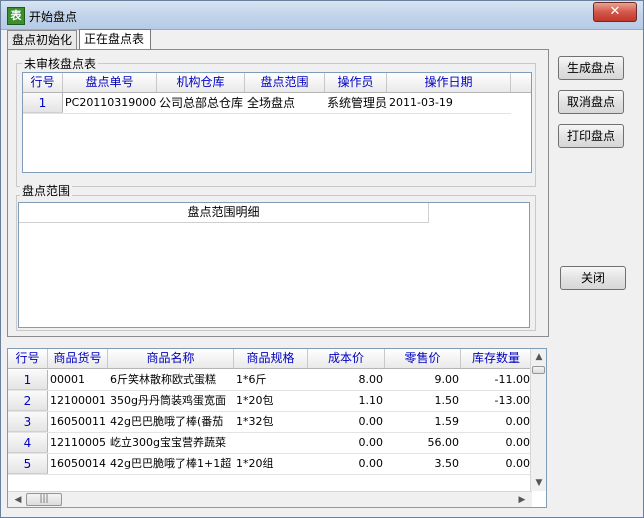  I want to click on col-header: 商品规格, so click(271, 358).